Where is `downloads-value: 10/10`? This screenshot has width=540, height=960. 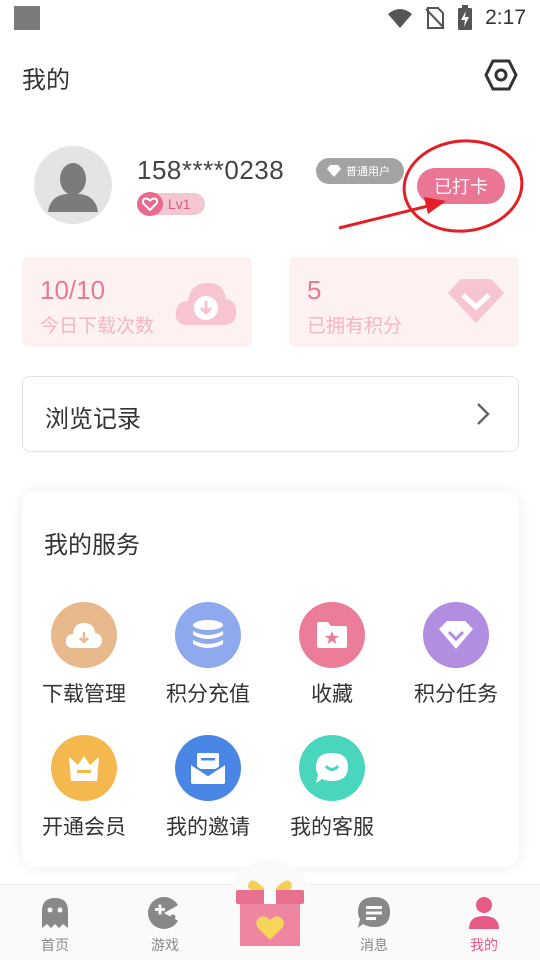 downloads-value: 10/10 is located at coordinates (73, 290).